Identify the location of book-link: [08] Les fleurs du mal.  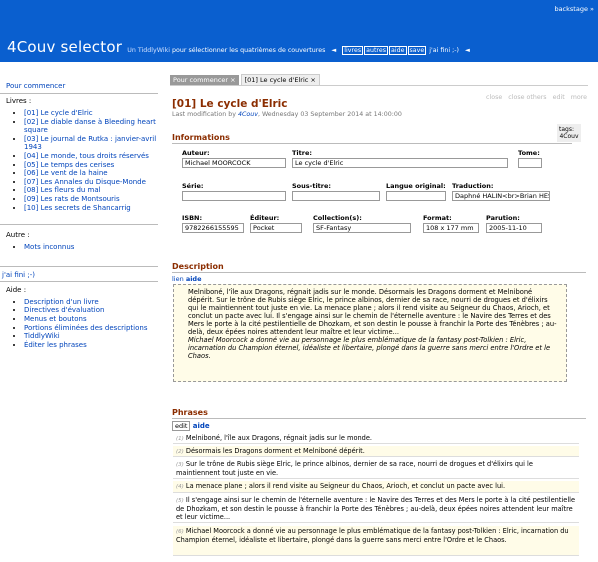
(62, 190).